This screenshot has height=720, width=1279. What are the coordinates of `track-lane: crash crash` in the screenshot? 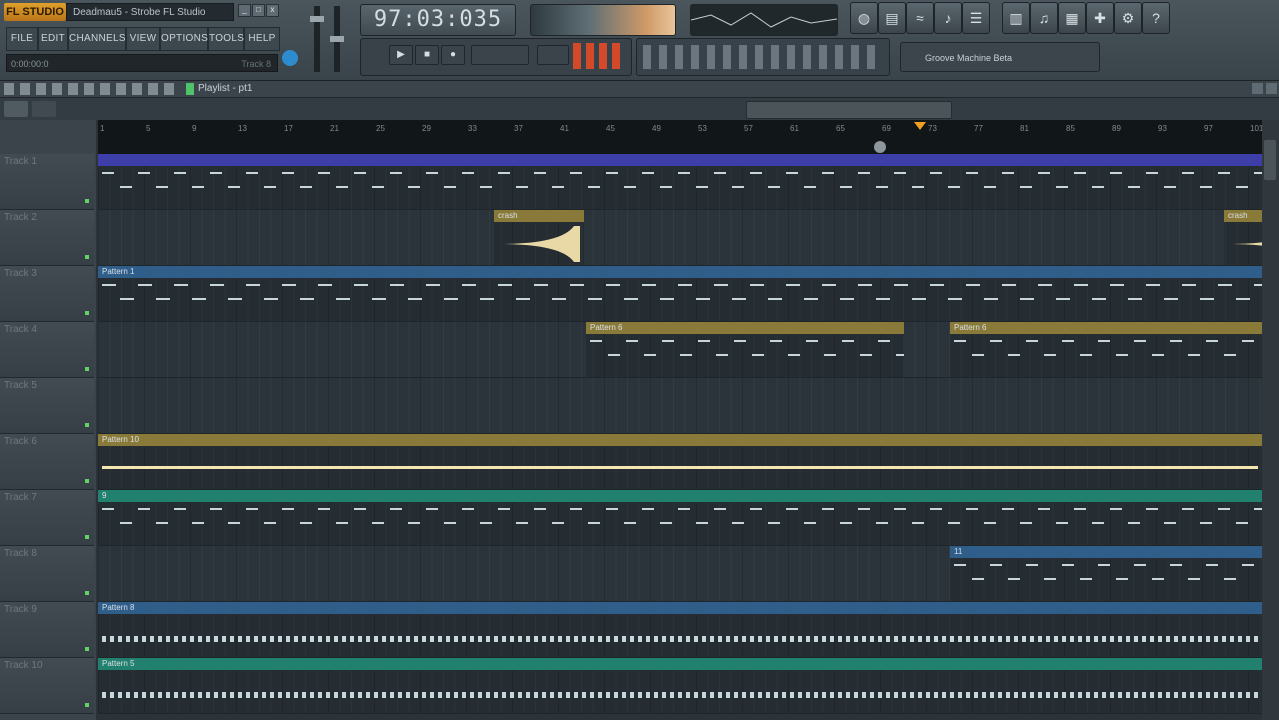 It's located at (680, 238).